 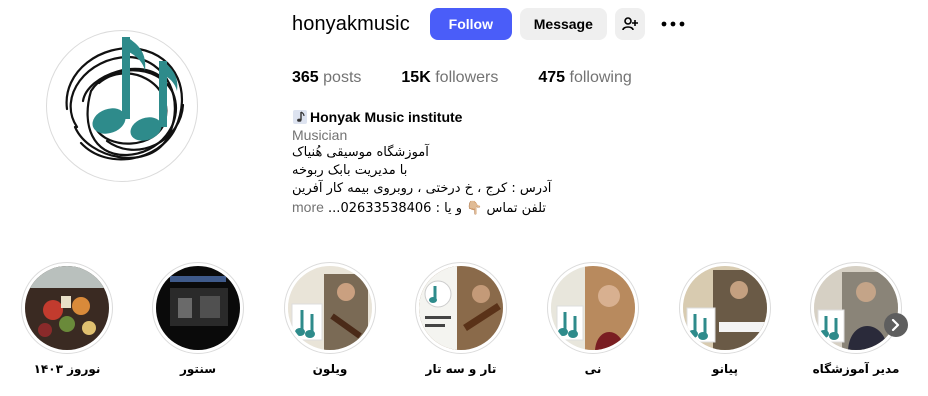 I want to click on highlight-label: ویلون, so click(x=330, y=369).